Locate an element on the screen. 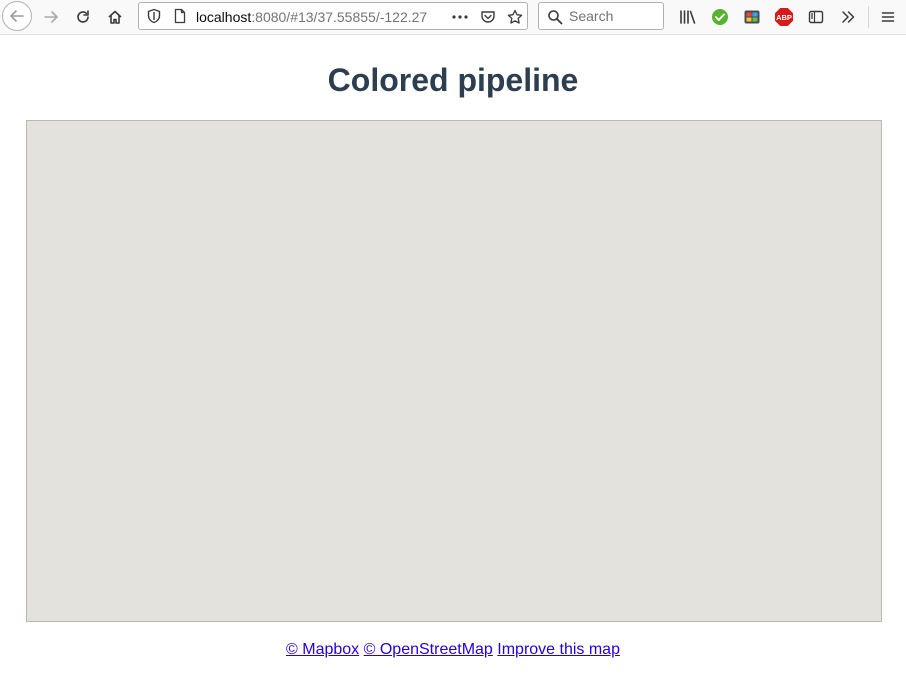  url-actions is located at coordinates (487, 17).